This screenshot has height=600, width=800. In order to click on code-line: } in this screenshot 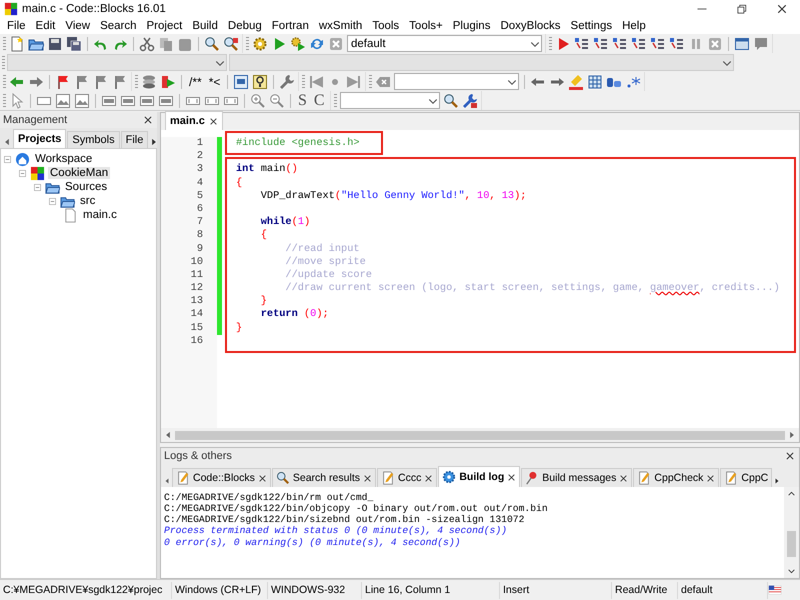, I will do `click(239, 328)`.